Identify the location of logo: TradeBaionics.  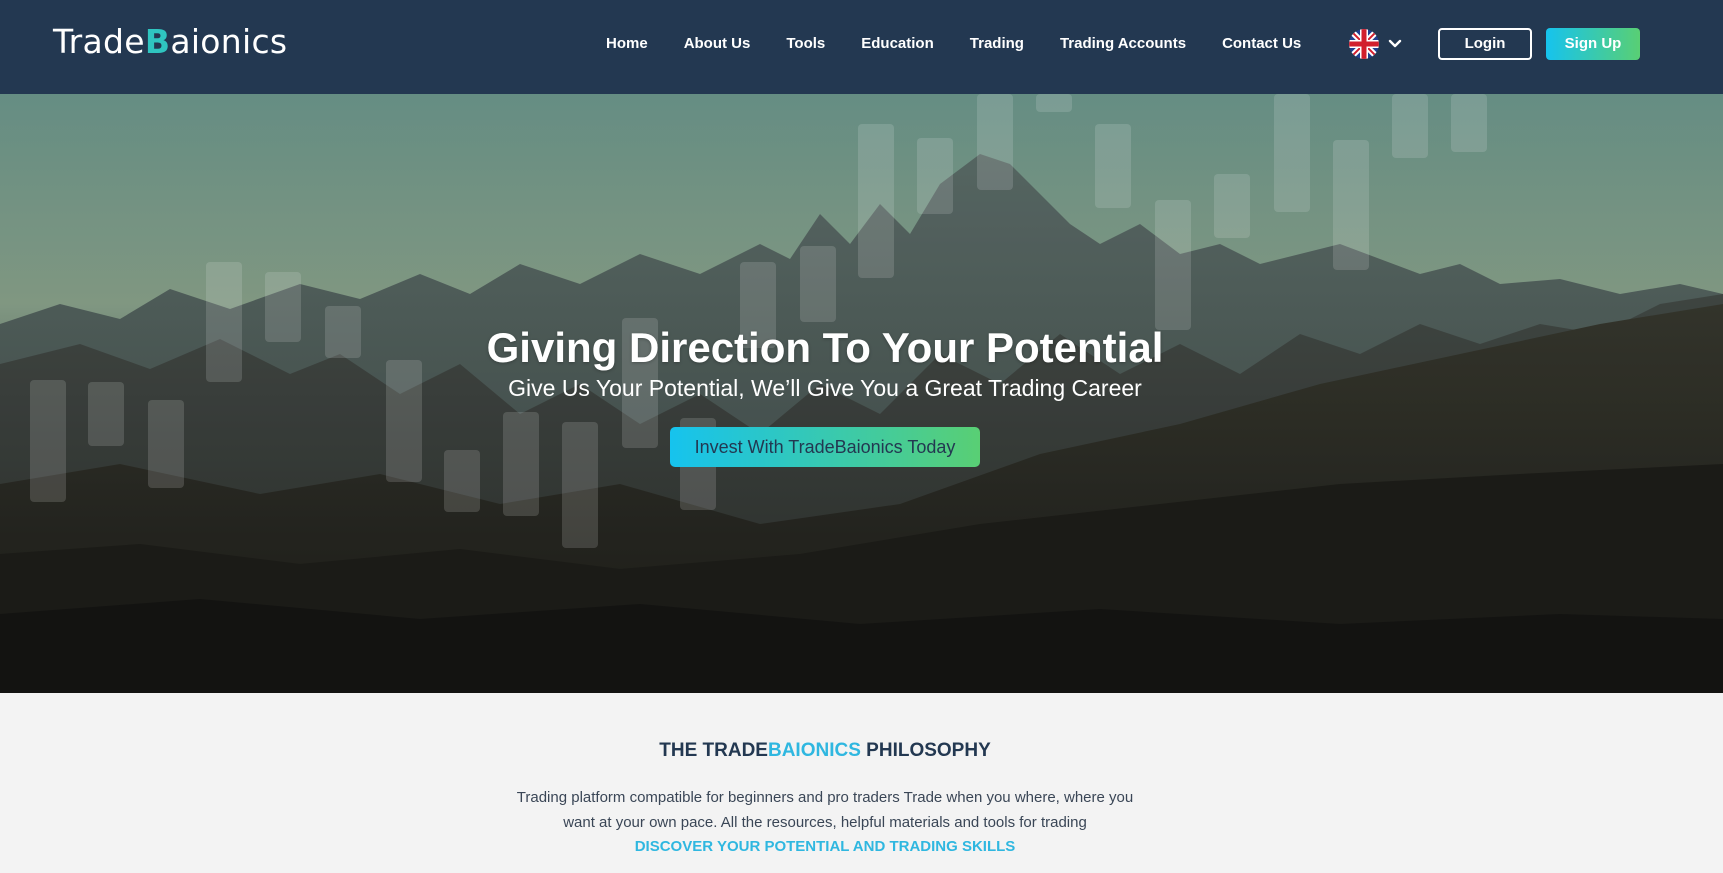
(170, 42).